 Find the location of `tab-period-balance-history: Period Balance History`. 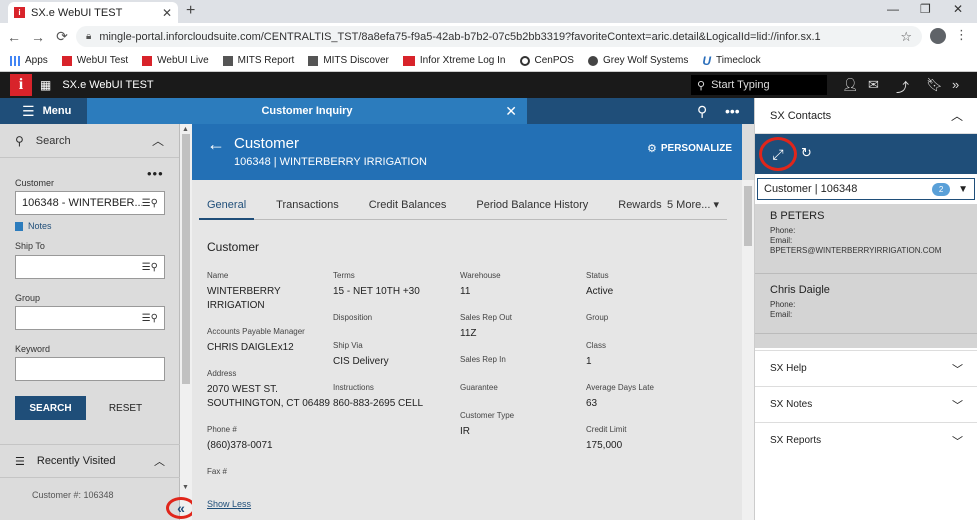

tab-period-balance-history: Period Balance History is located at coordinates (532, 205).